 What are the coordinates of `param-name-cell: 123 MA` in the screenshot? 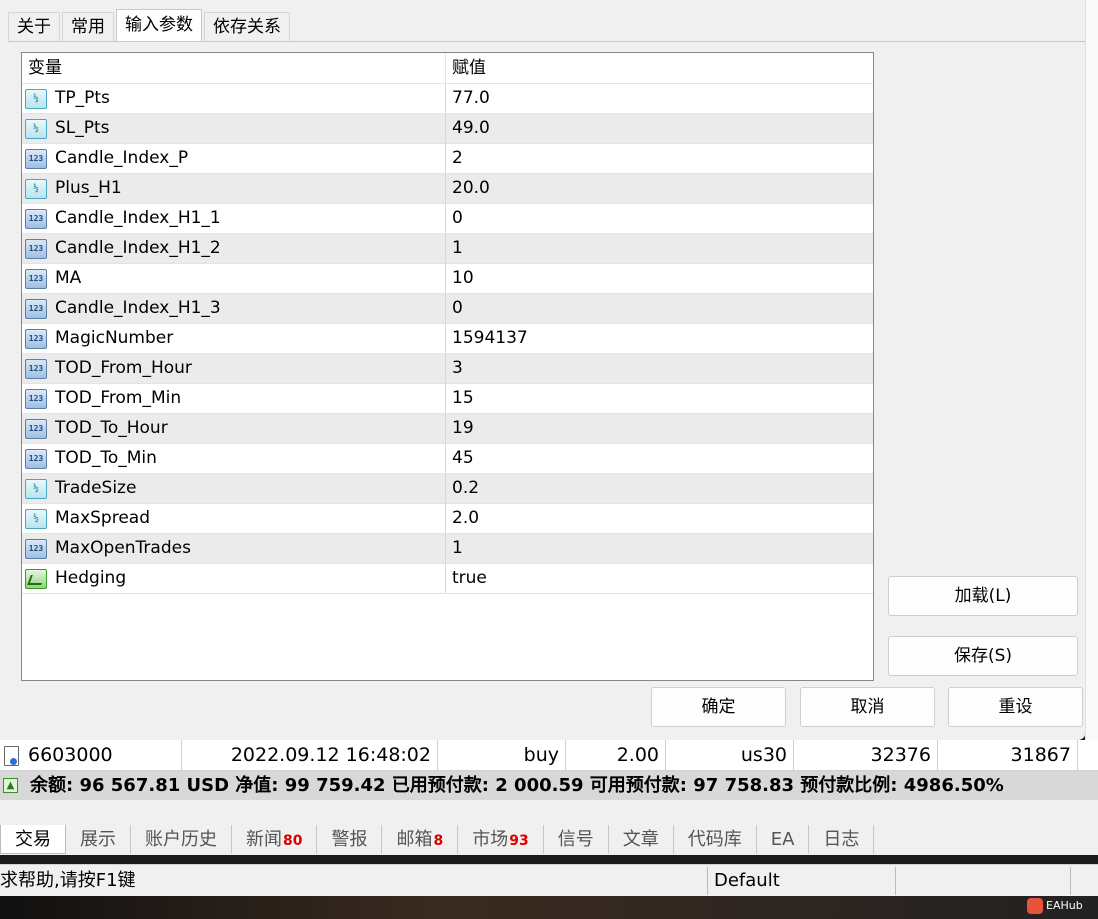 It's located at (234, 278).